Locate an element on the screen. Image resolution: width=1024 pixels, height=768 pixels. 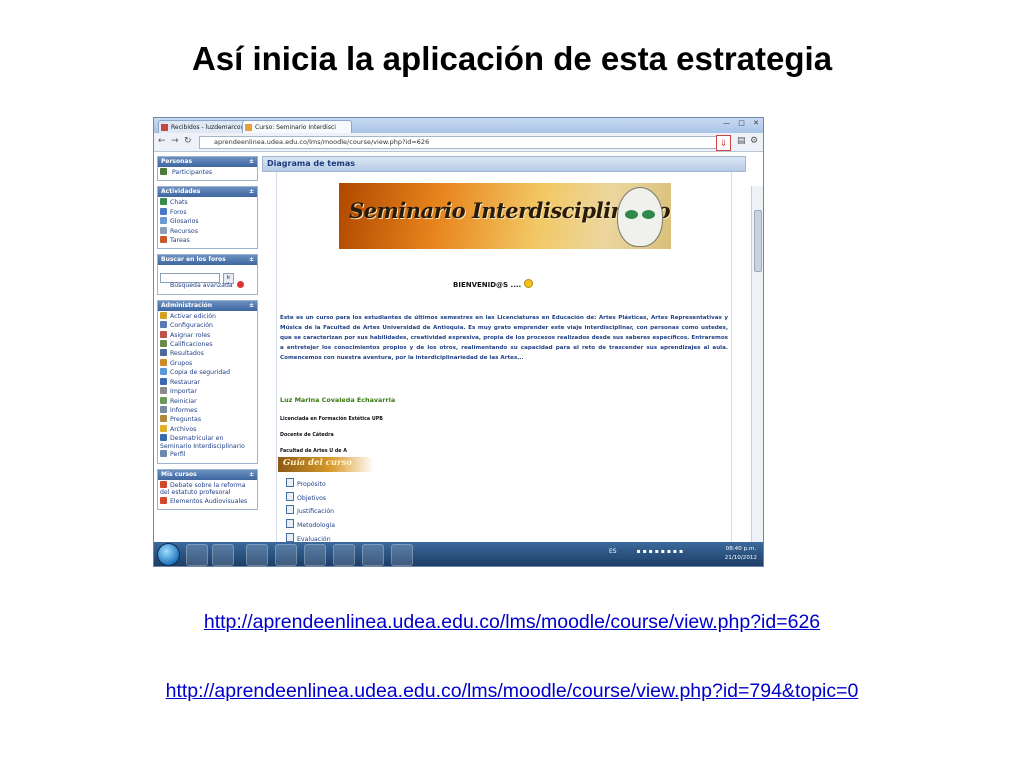
ie-icon is located at coordinates (197, 555).